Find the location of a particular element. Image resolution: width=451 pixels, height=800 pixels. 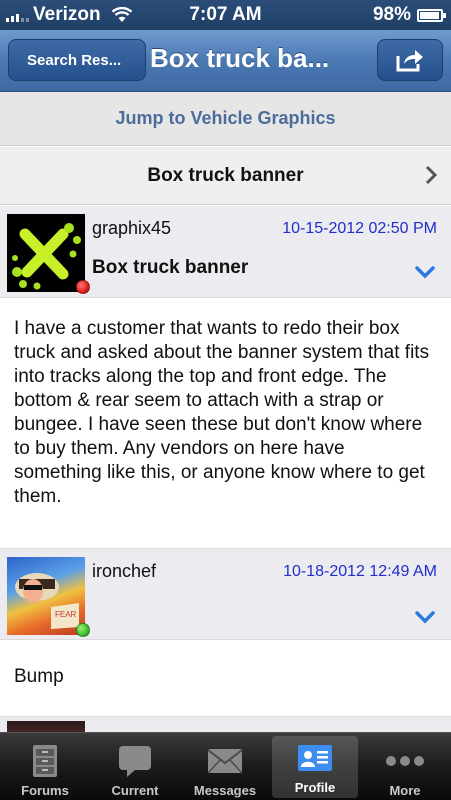

messages-icon is located at coordinates (225, 761).